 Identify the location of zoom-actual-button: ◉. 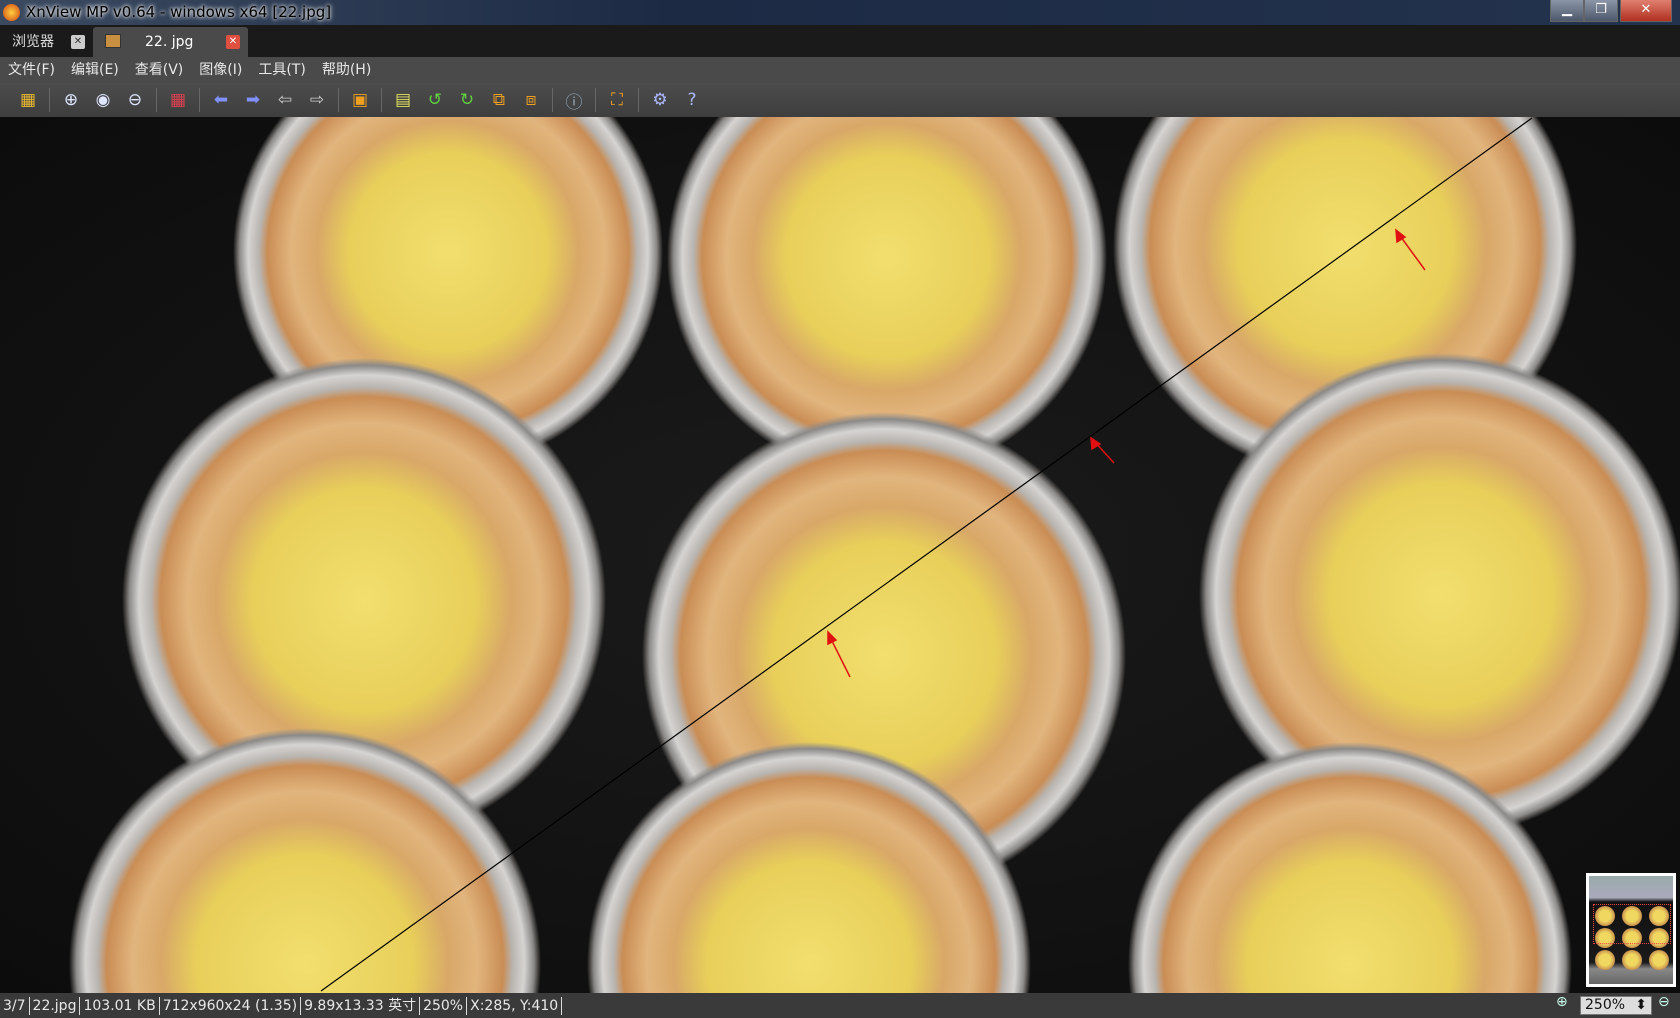
(103, 100).